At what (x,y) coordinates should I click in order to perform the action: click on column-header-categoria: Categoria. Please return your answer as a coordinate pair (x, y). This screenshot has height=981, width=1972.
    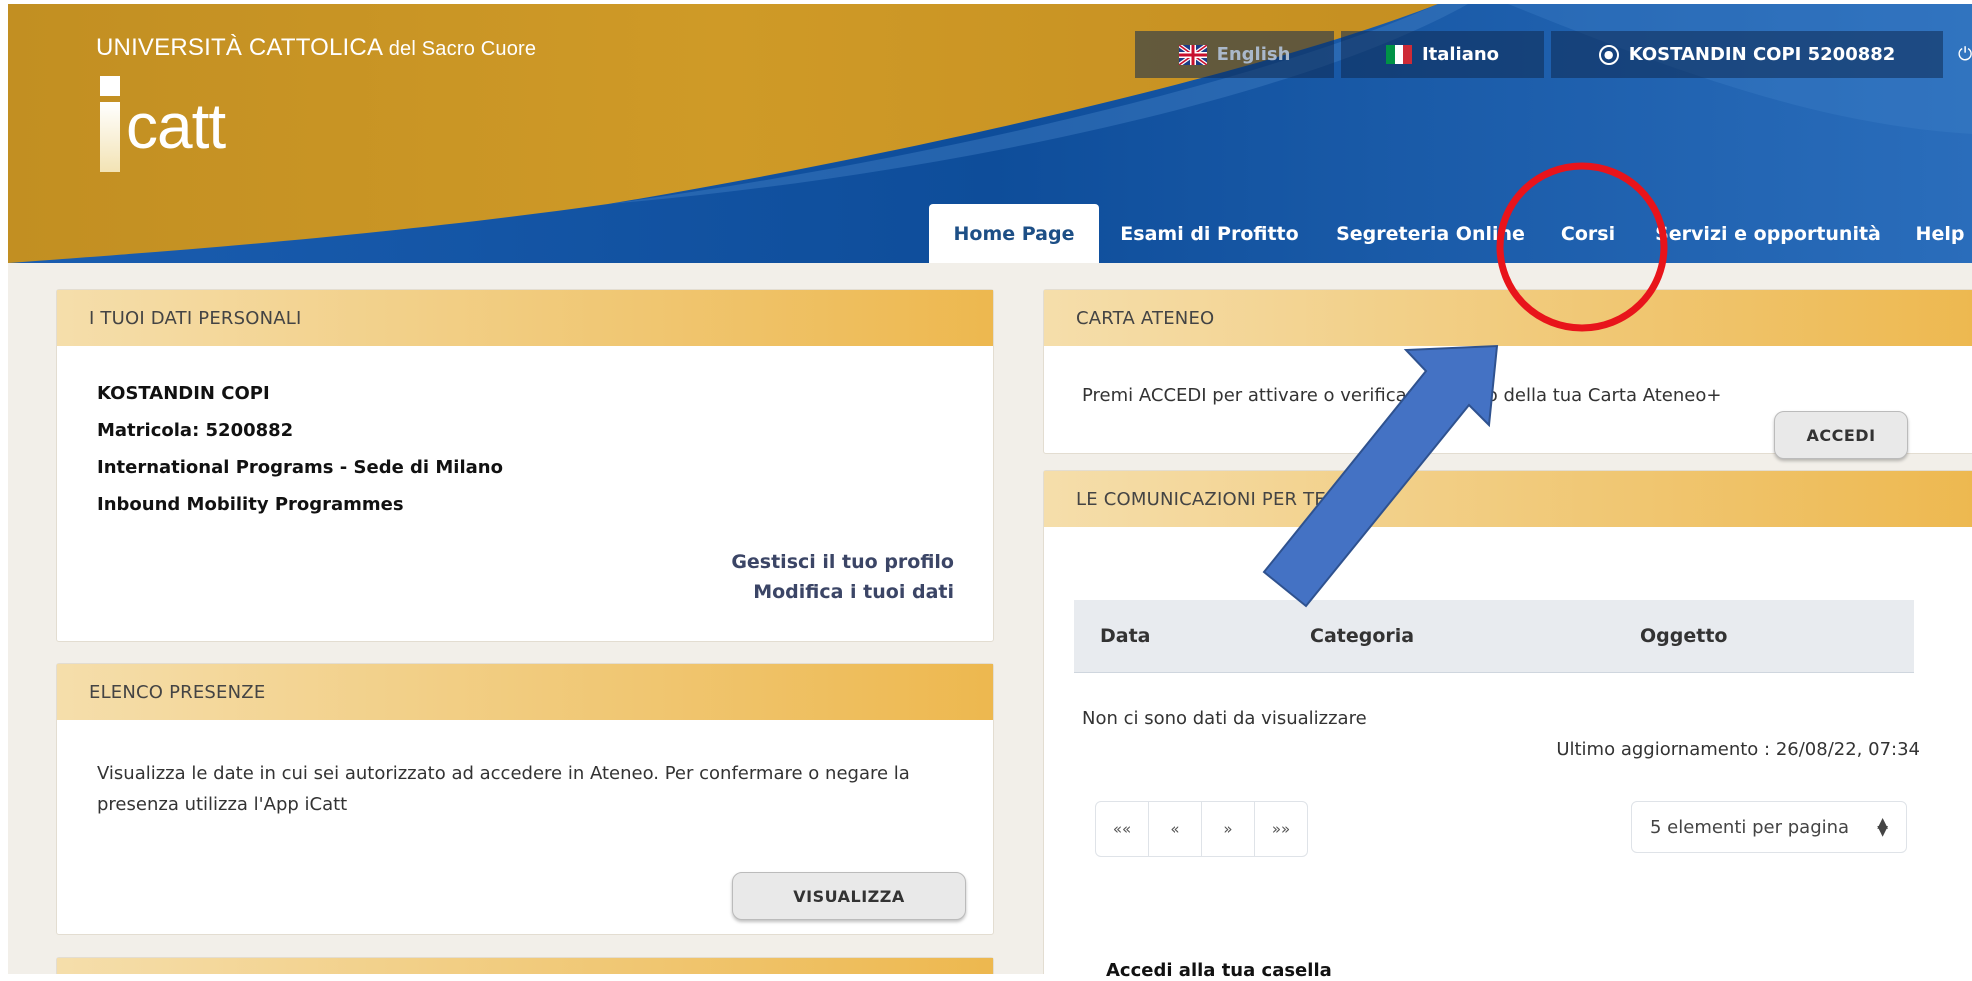
    Looking at the image, I should click on (1362, 636).